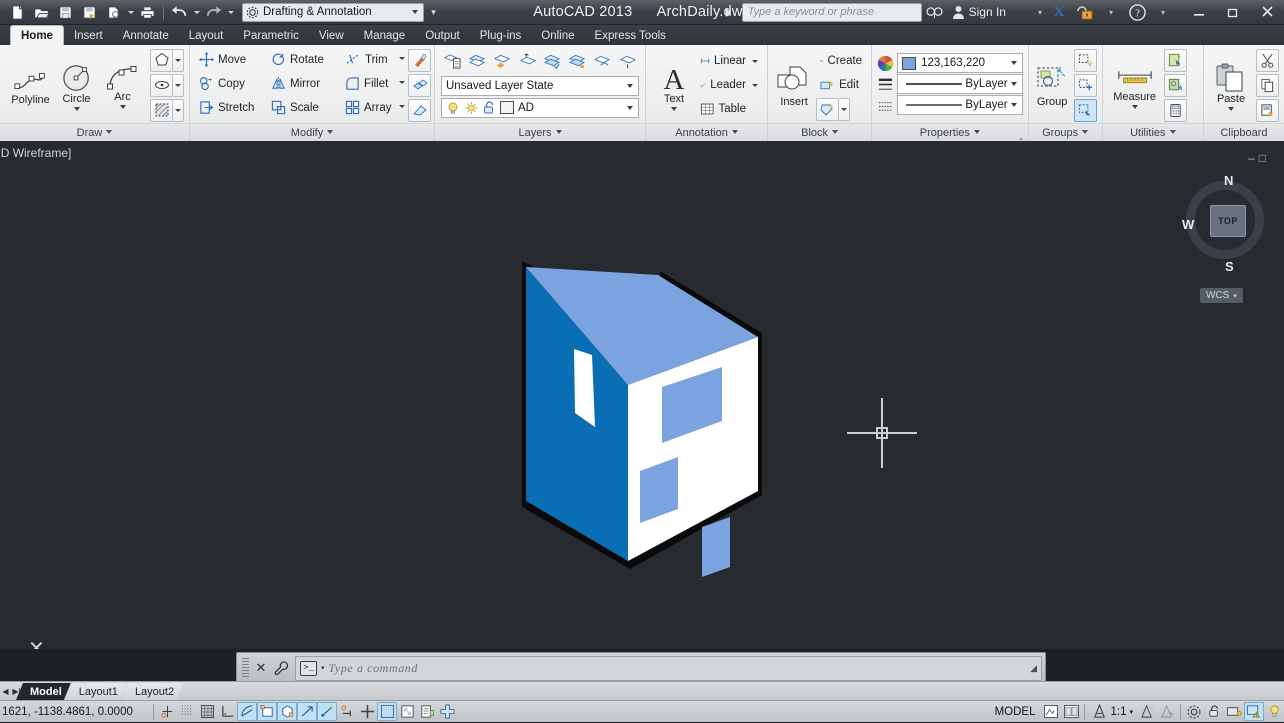 This screenshot has height=723, width=1284. I want to click on layer-color-swatch, so click(507, 107).